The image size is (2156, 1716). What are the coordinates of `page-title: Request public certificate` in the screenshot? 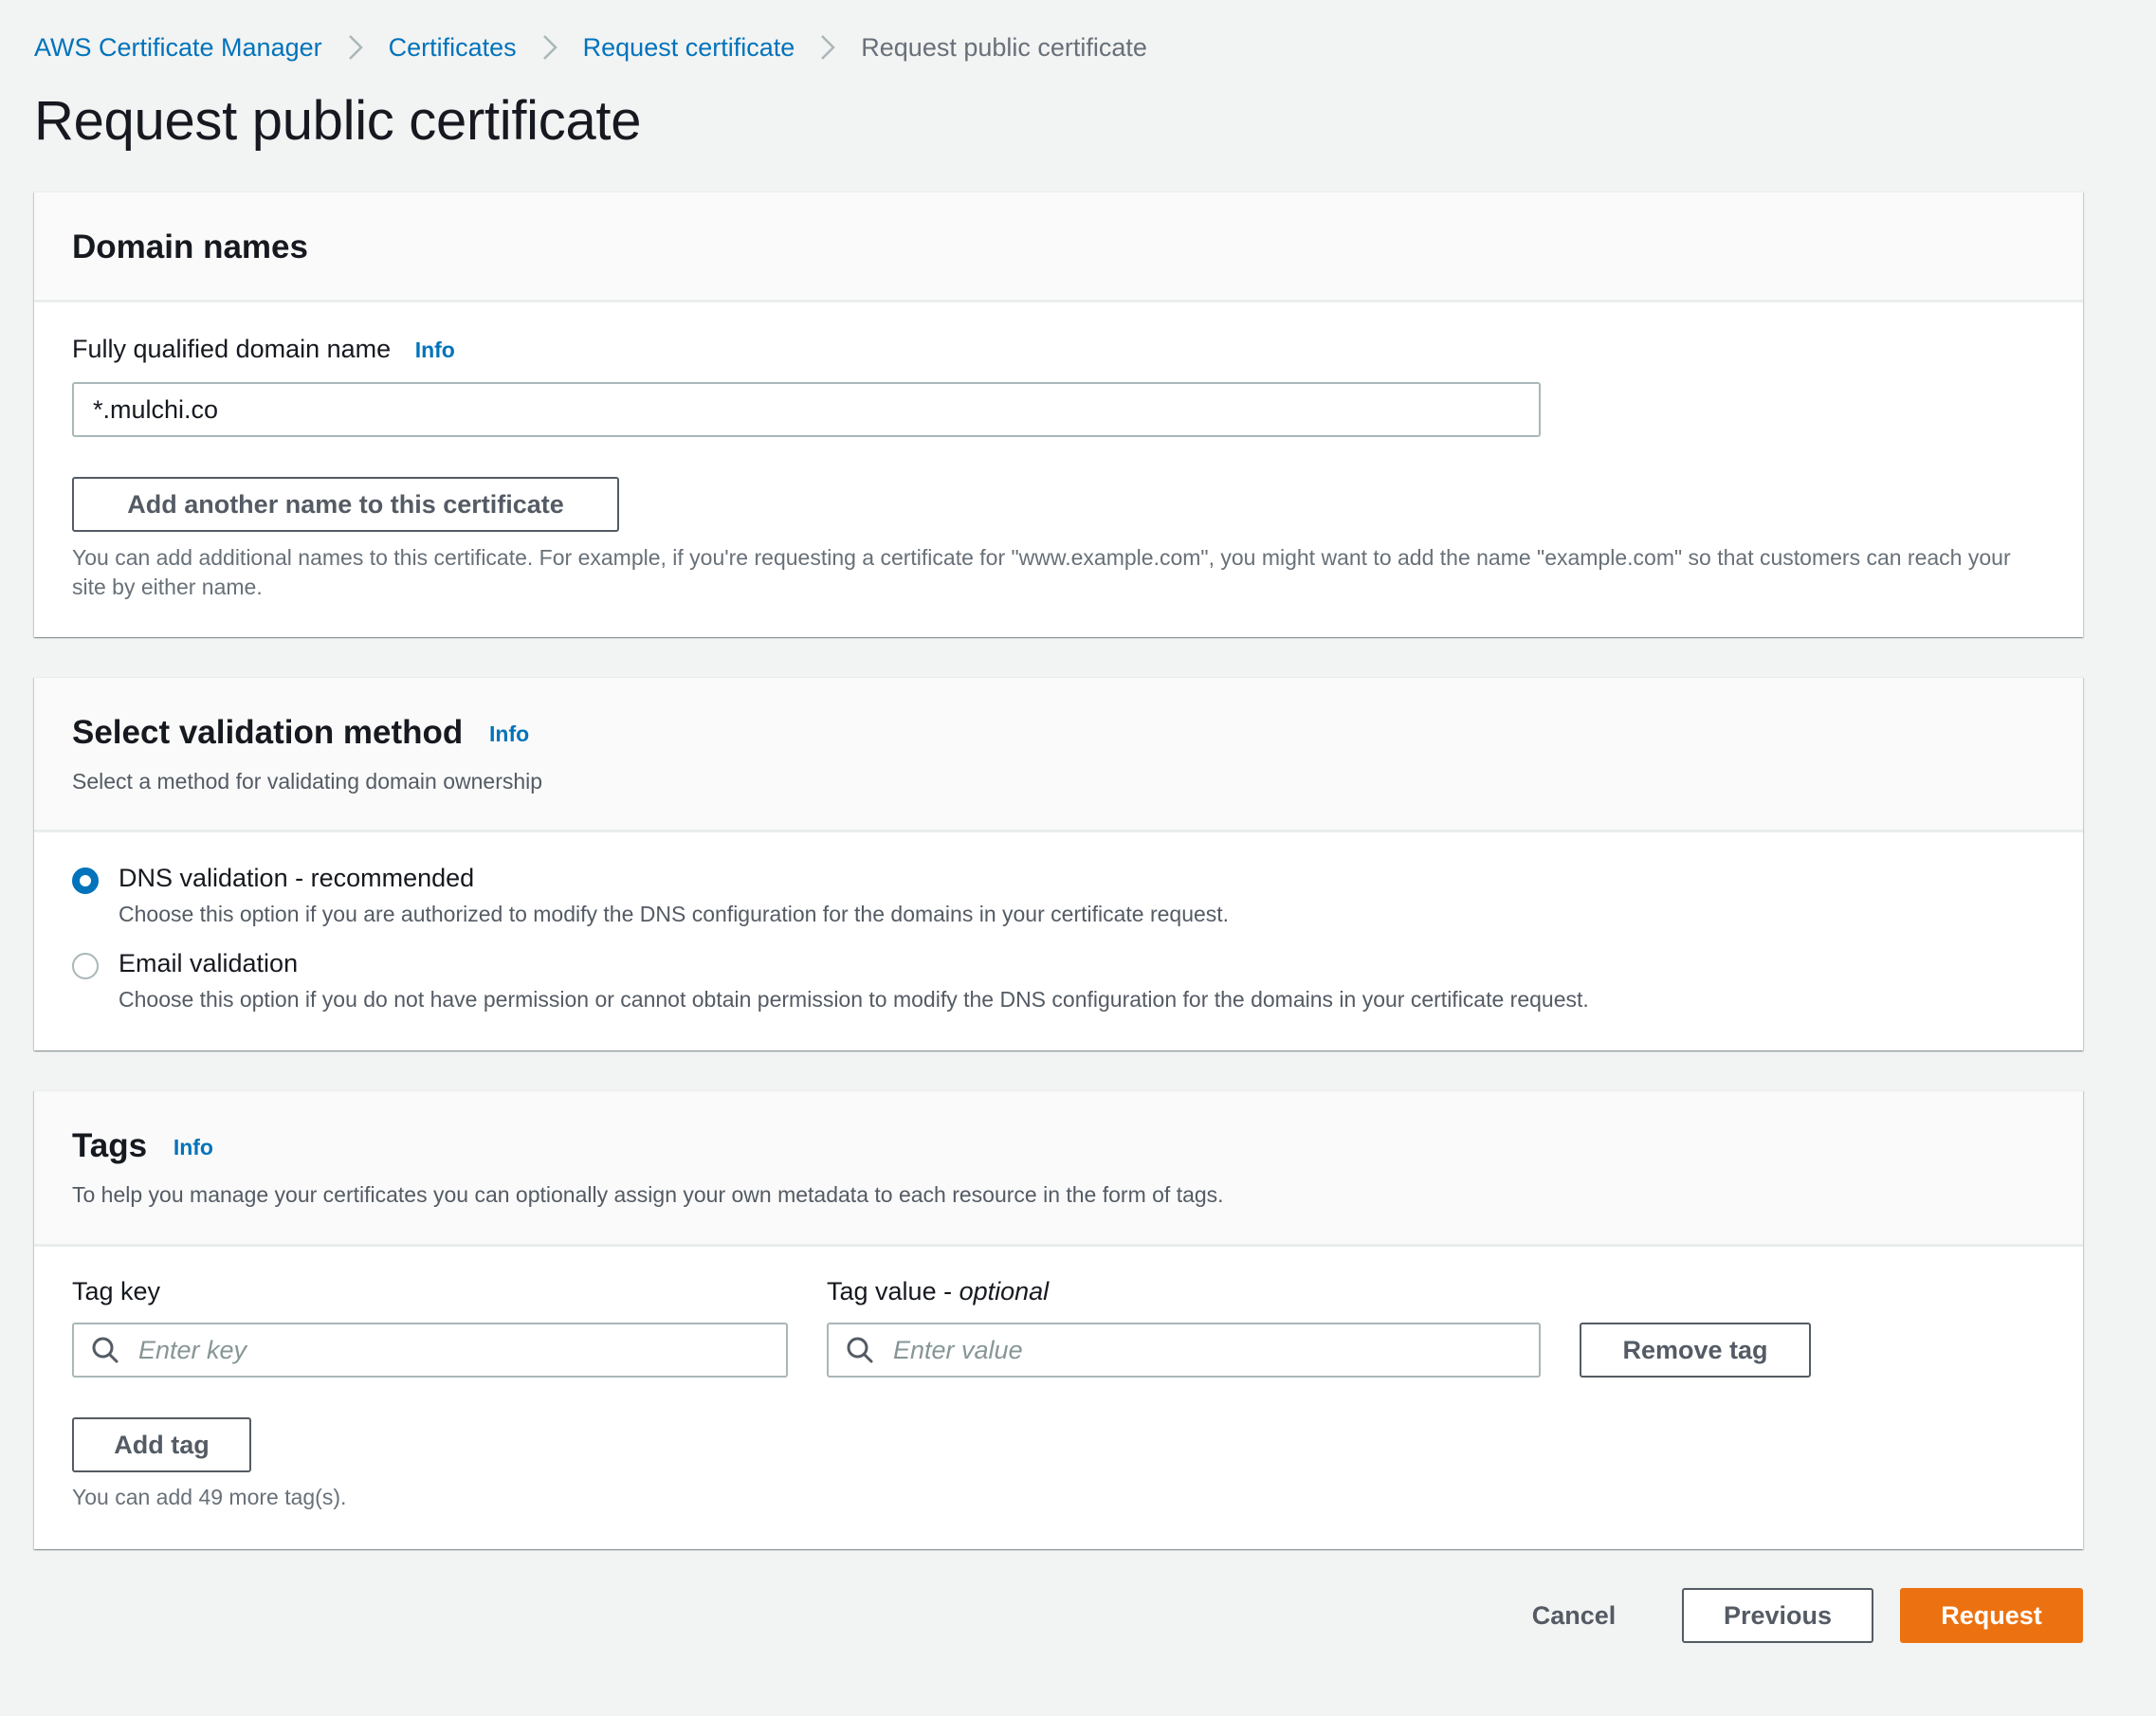 It's located at (338, 121).